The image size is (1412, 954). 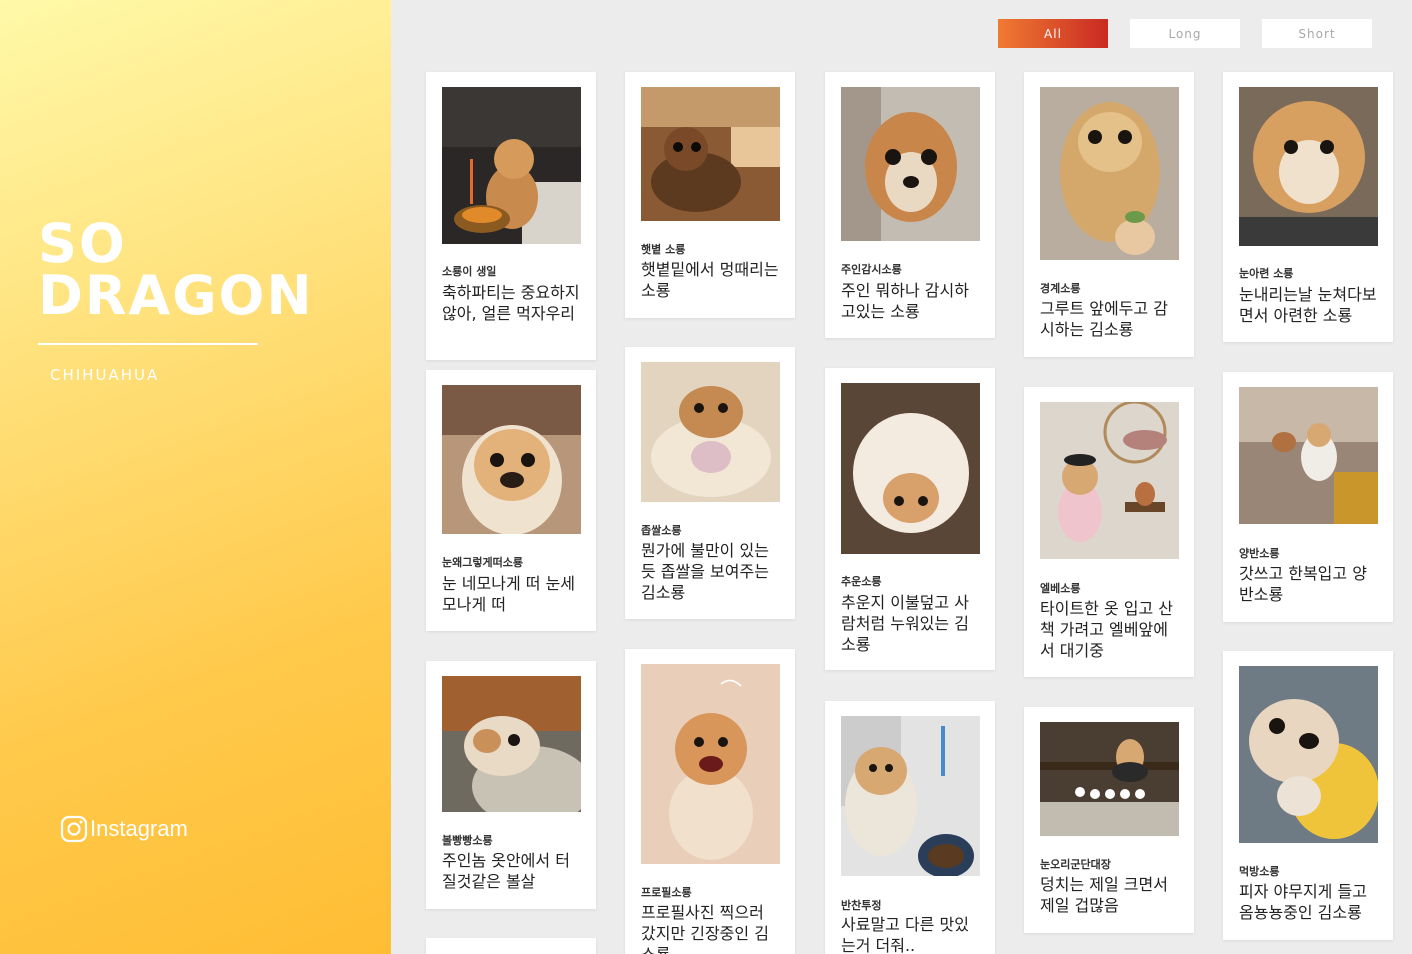 I want to click on photo-card: 엘베소룡 타이트한 옷 입고 산책 가려고 엘베앞에서 대기중, so click(x=1109, y=532).